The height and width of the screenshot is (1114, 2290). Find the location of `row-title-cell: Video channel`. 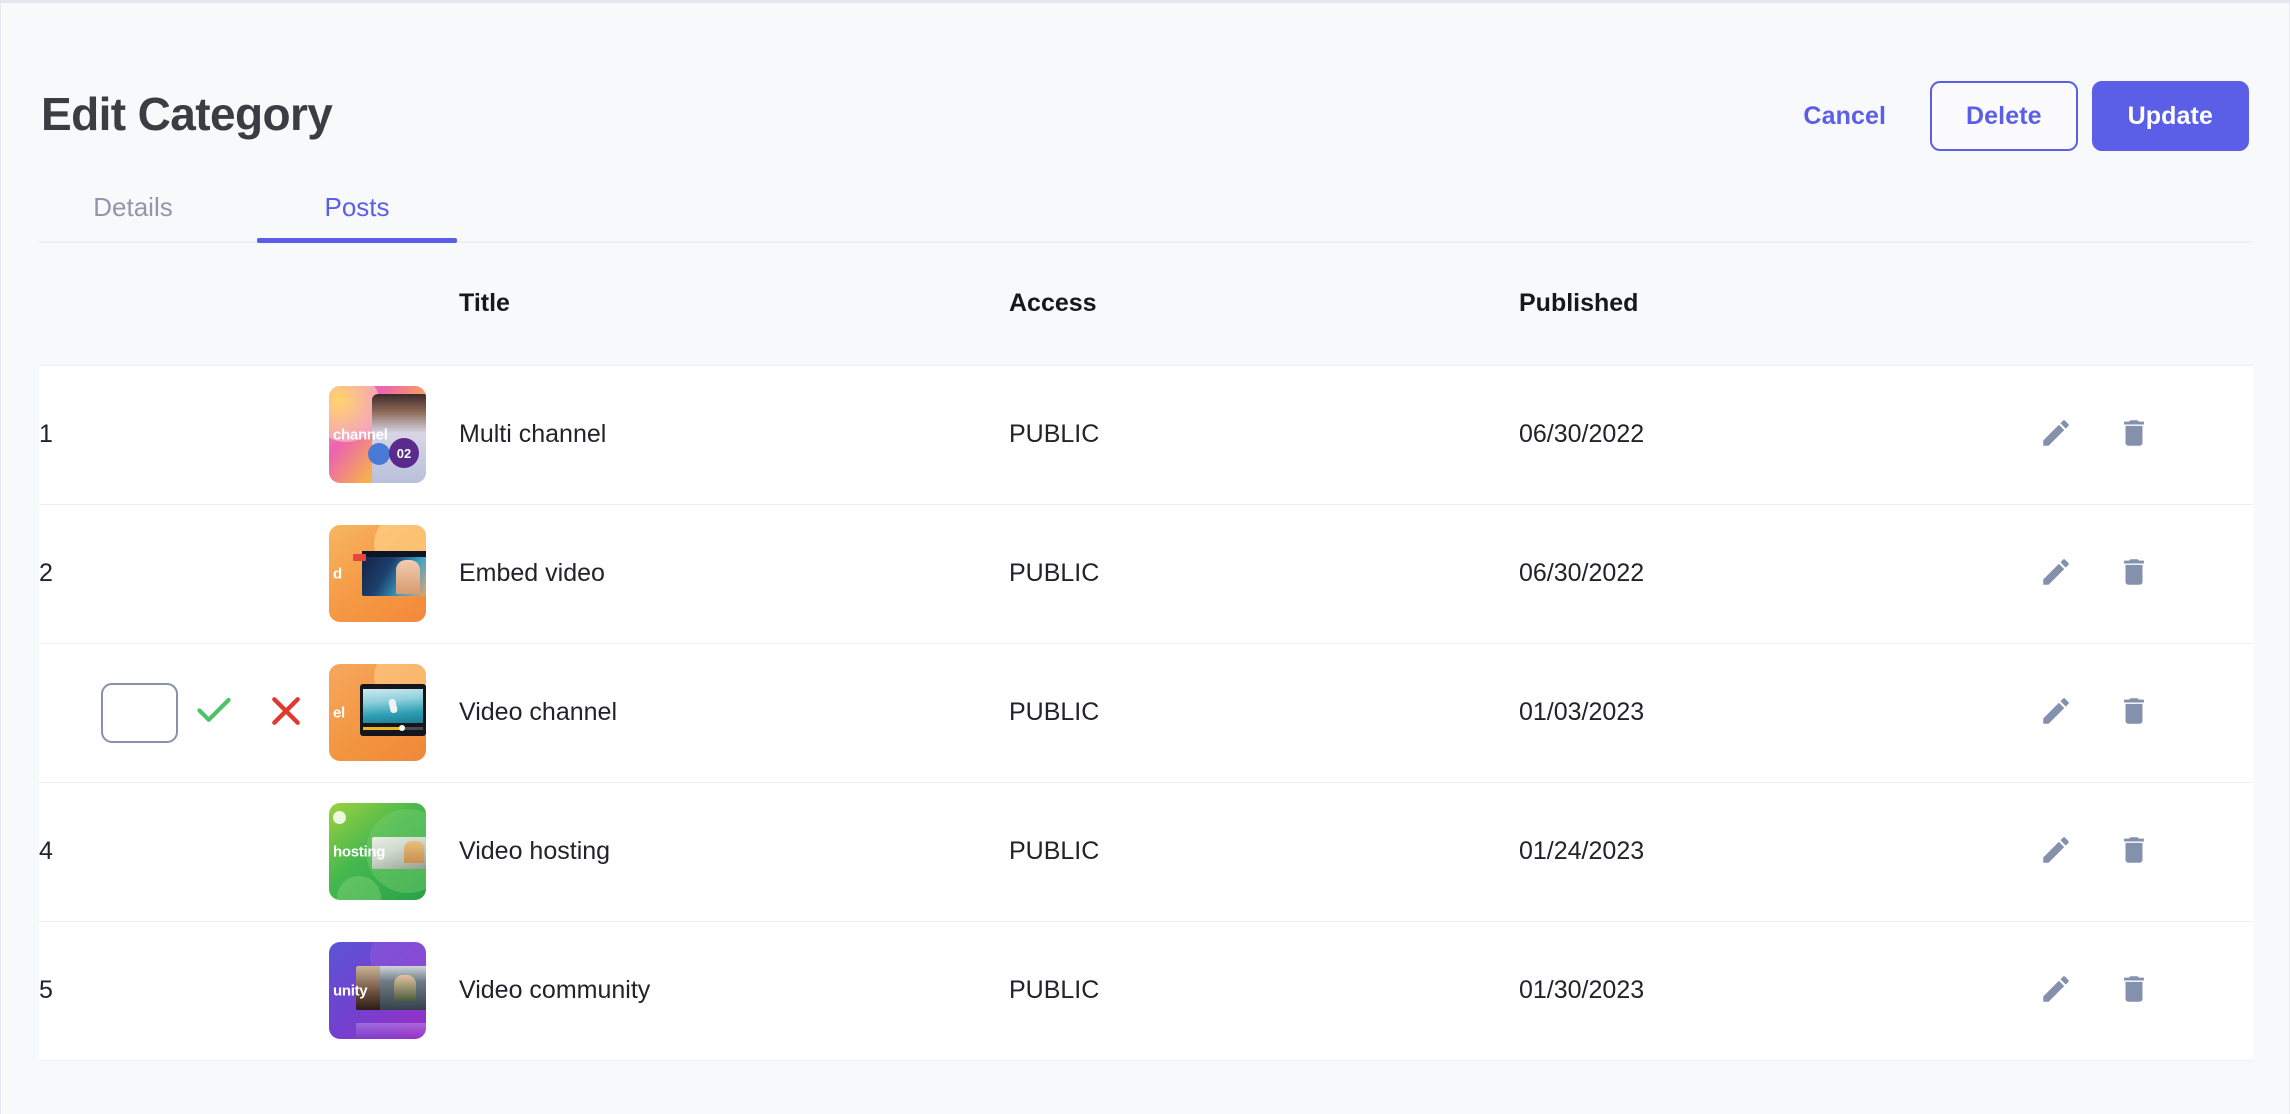

row-title-cell: Video channel is located at coordinates (734, 713).